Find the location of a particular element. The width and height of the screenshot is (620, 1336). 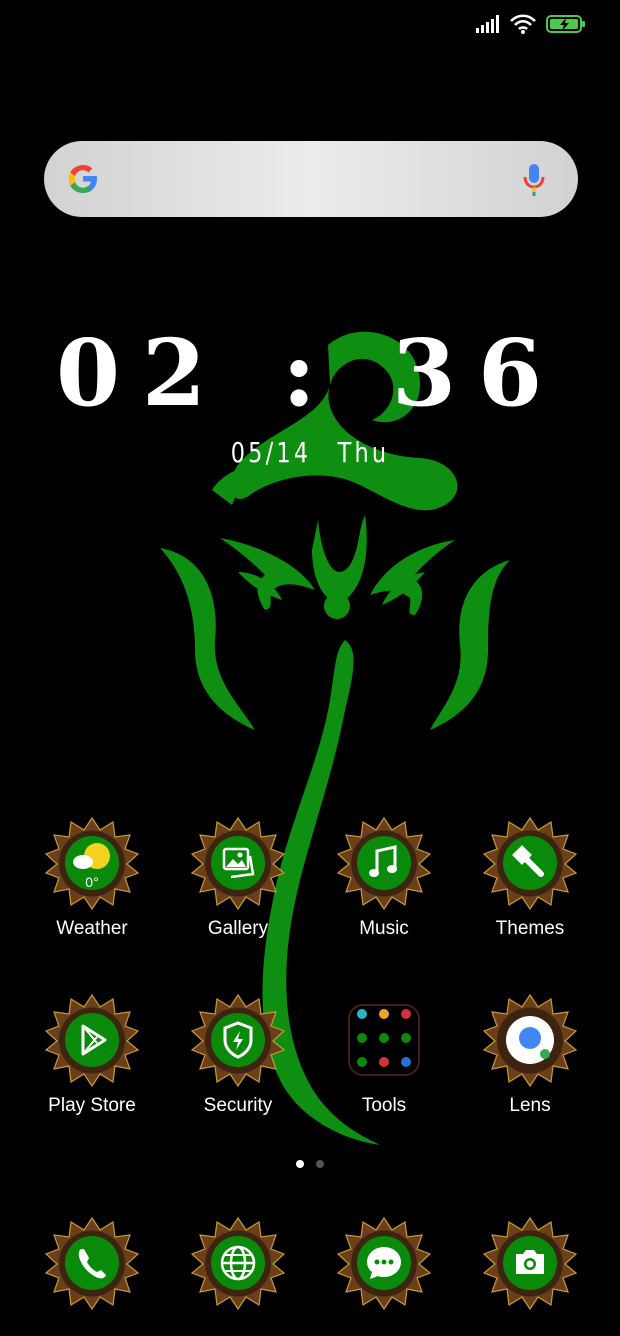

camera-icon is located at coordinates (530, 1263).